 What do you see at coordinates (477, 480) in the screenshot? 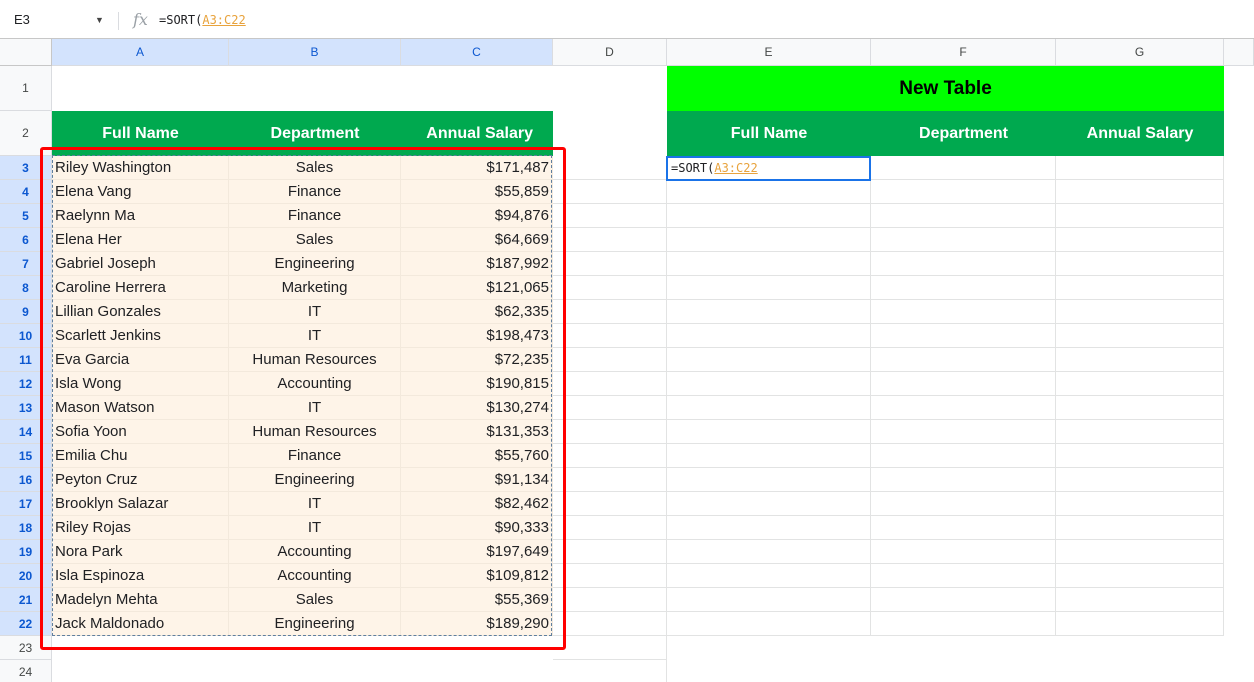
I see `table-cell: $91,134` at bounding box center [477, 480].